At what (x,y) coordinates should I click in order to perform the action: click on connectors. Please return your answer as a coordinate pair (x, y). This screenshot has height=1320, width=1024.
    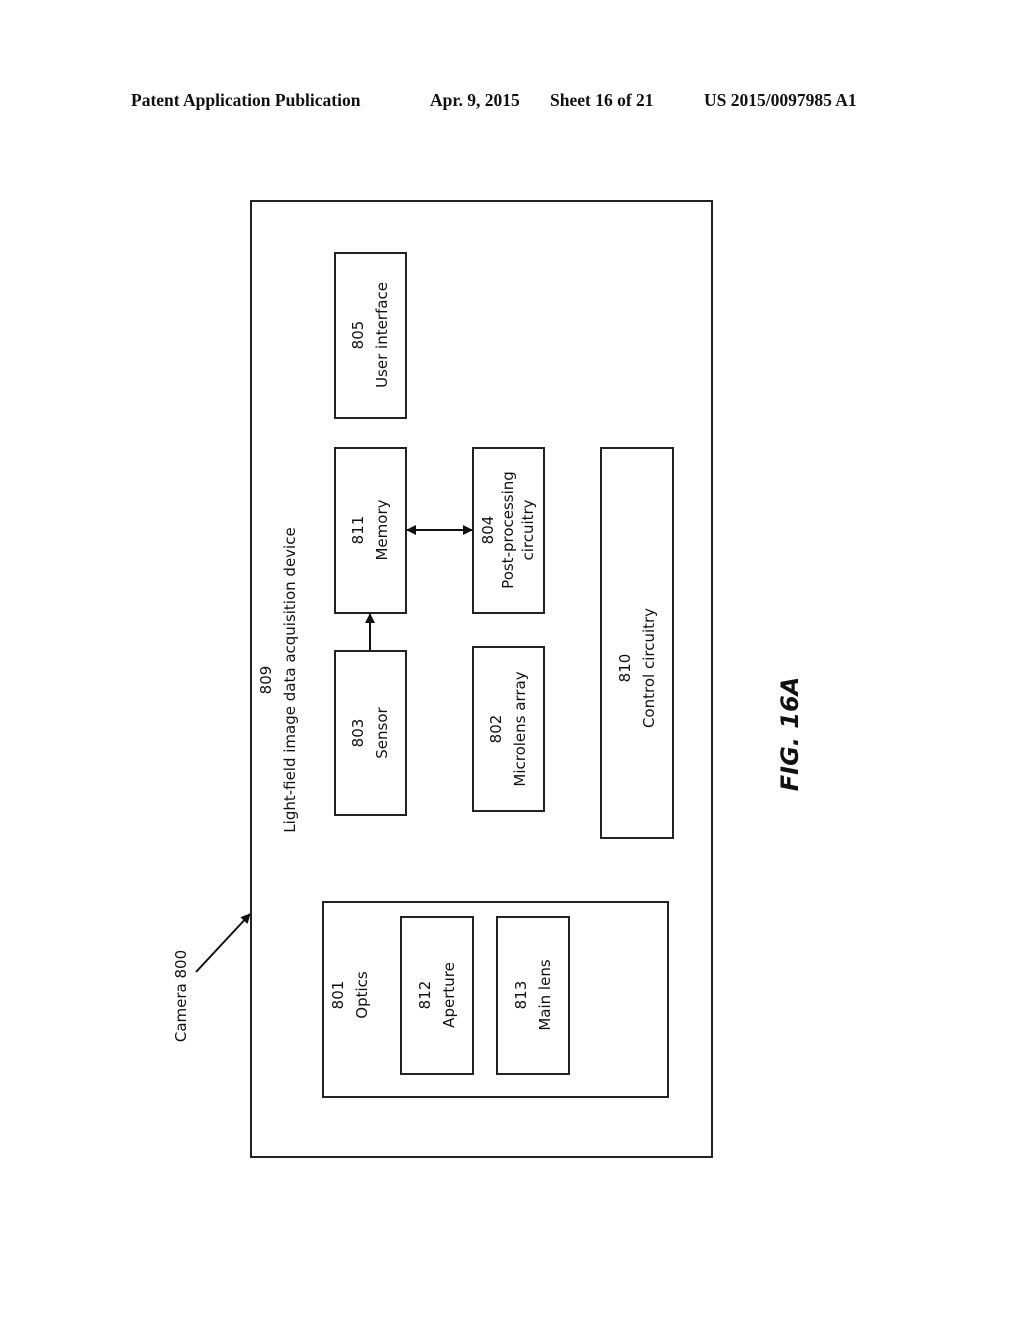
    Looking at the image, I should click on (334, 749).